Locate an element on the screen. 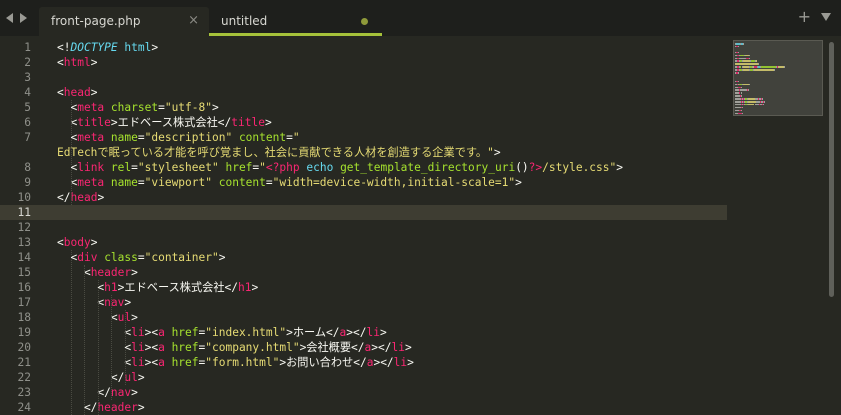 The image size is (841, 415). code-token: ?> is located at coordinates (535, 167).